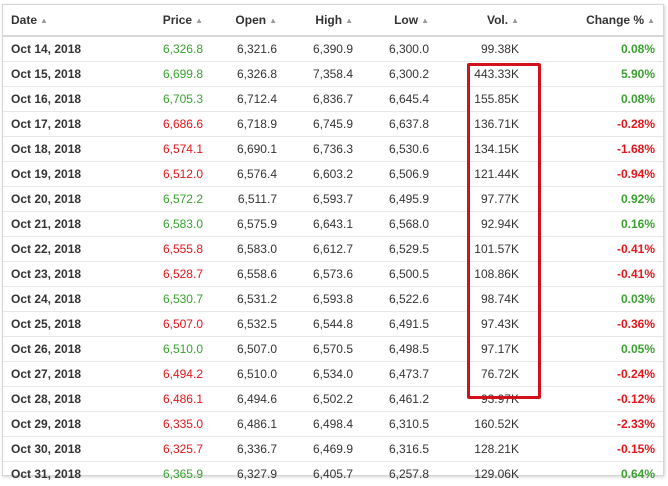 The height and width of the screenshot is (486, 668). I want to click on cell-low: 6,310.5, so click(399, 424).